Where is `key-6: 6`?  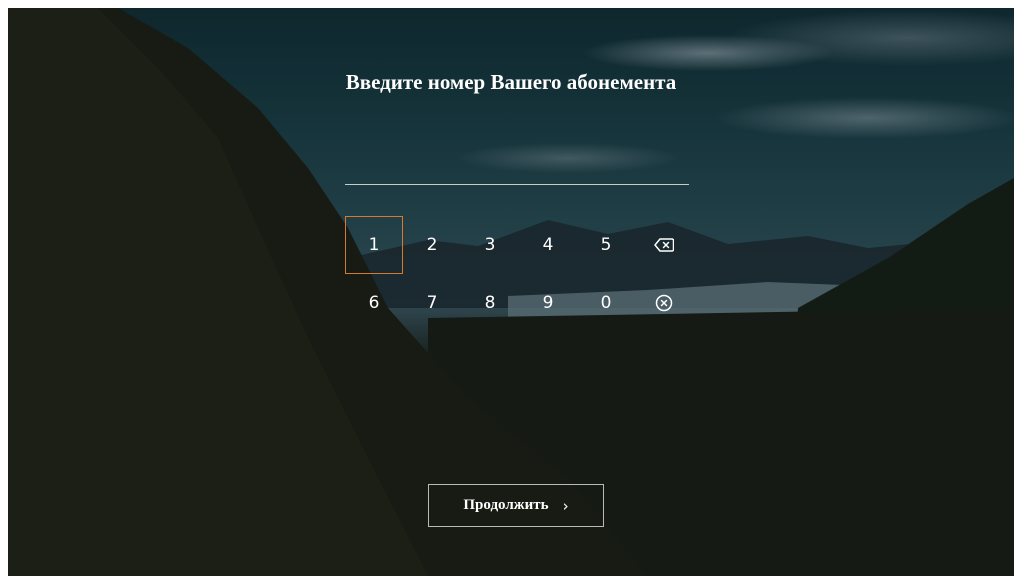 key-6: 6 is located at coordinates (374, 303).